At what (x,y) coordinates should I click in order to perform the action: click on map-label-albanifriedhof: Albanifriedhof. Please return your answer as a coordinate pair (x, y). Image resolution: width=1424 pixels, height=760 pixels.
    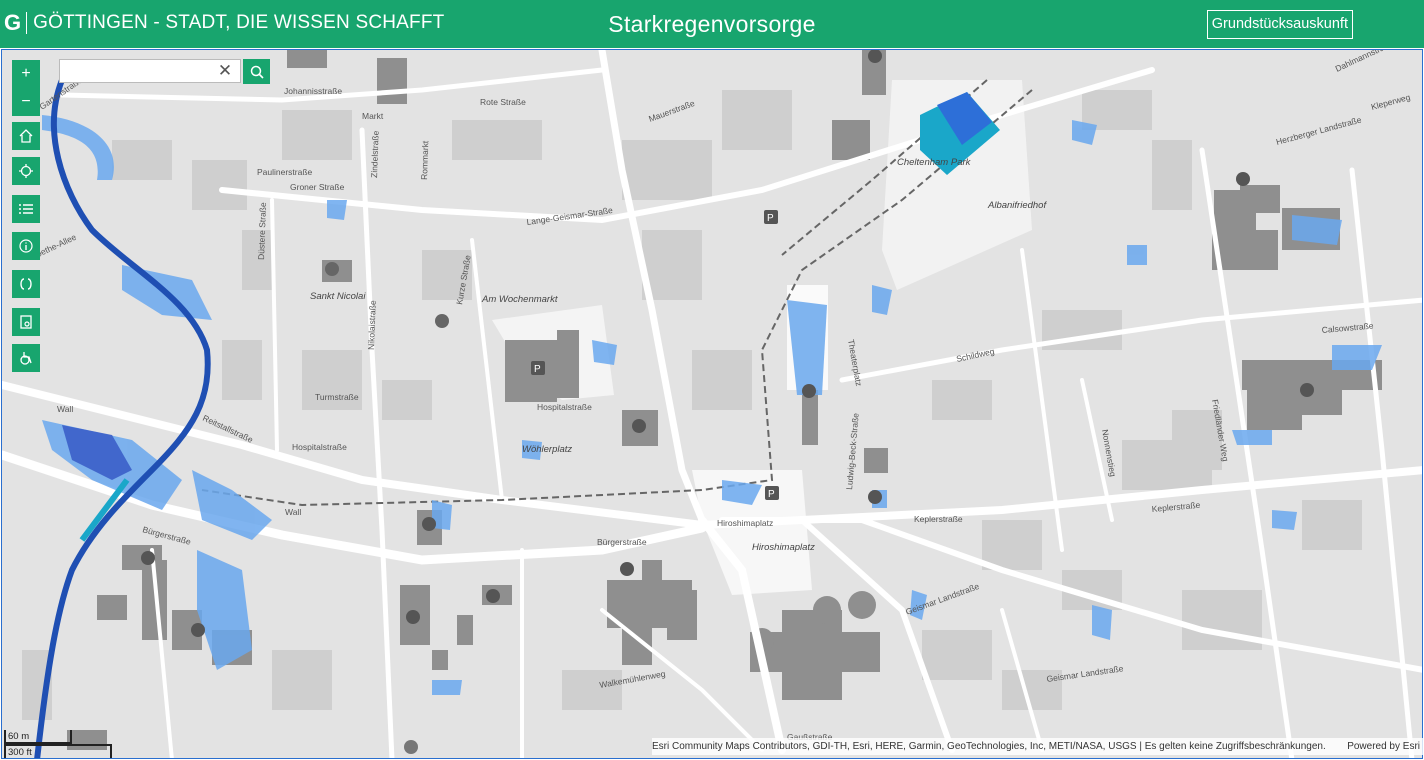
    Looking at the image, I should click on (1017, 205).